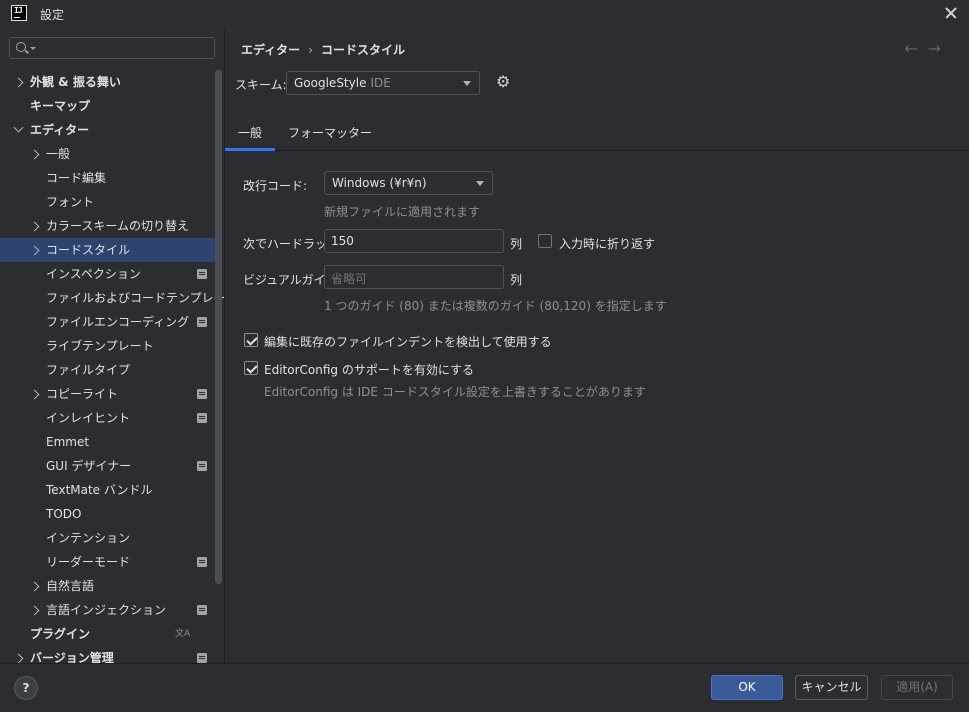 The image size is (969, 712). Describe the element at coordinates (100, 346) in the screenshot. I see `sidebar-item-label: ライブテンプレート` at that location.